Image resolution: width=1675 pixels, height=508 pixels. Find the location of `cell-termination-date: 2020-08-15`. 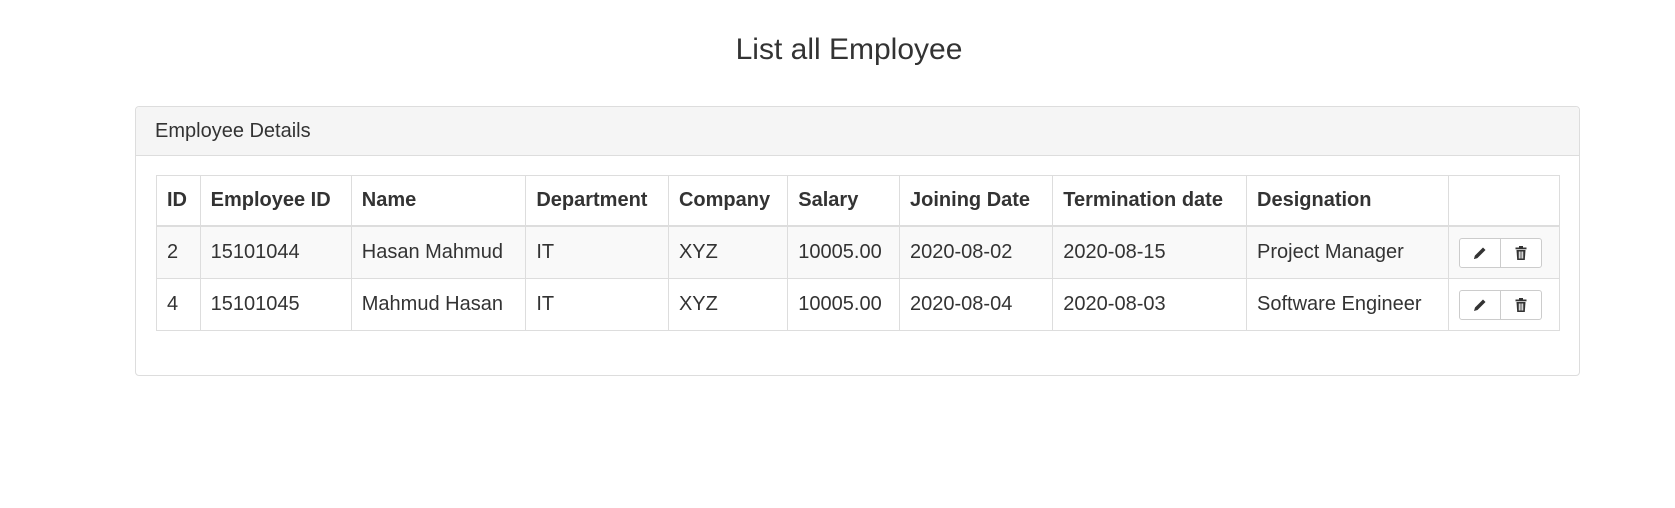

cell-termination-date: 2020-08-15 is located at coordinates (1150, 252).